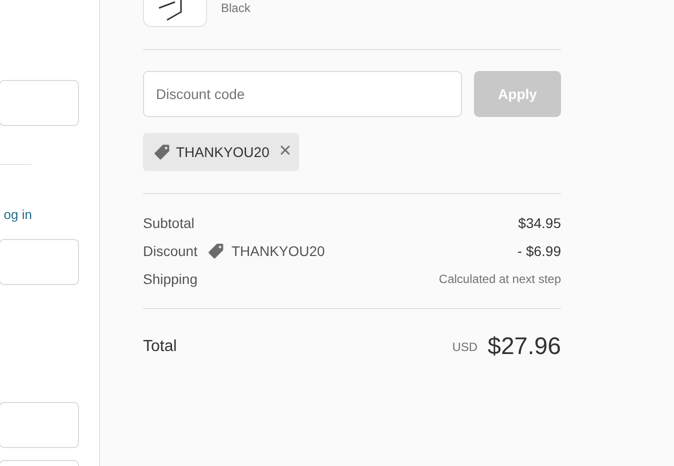 The width and height of the screenshot is (674, 466). What do you see at coordinates (302, 94) in the screenshot?
I see `discount-code-field: Discount code` at bounding box center [302, 94].